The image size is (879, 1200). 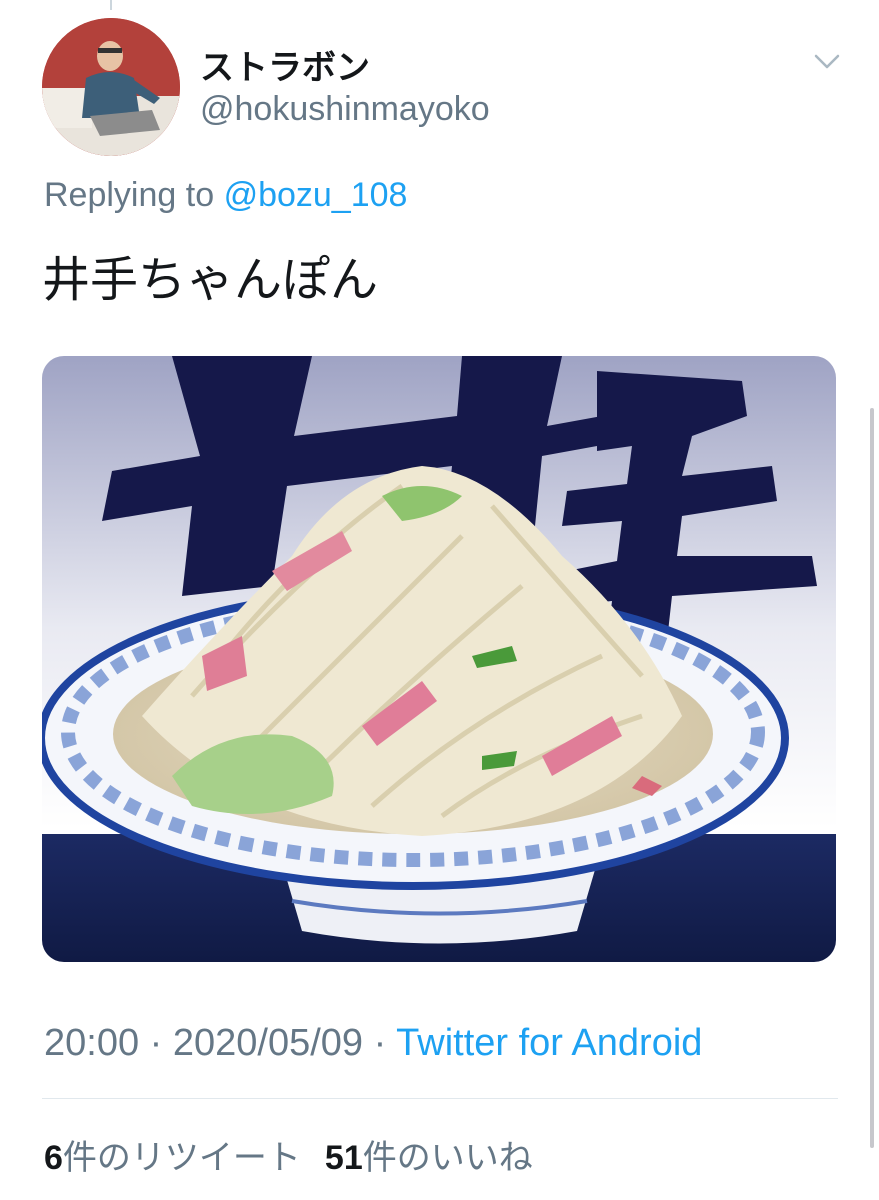 What do you see at coordinates (440, 1098) in the screenshot?
I see `divider` at bounding box center [440, 1098].